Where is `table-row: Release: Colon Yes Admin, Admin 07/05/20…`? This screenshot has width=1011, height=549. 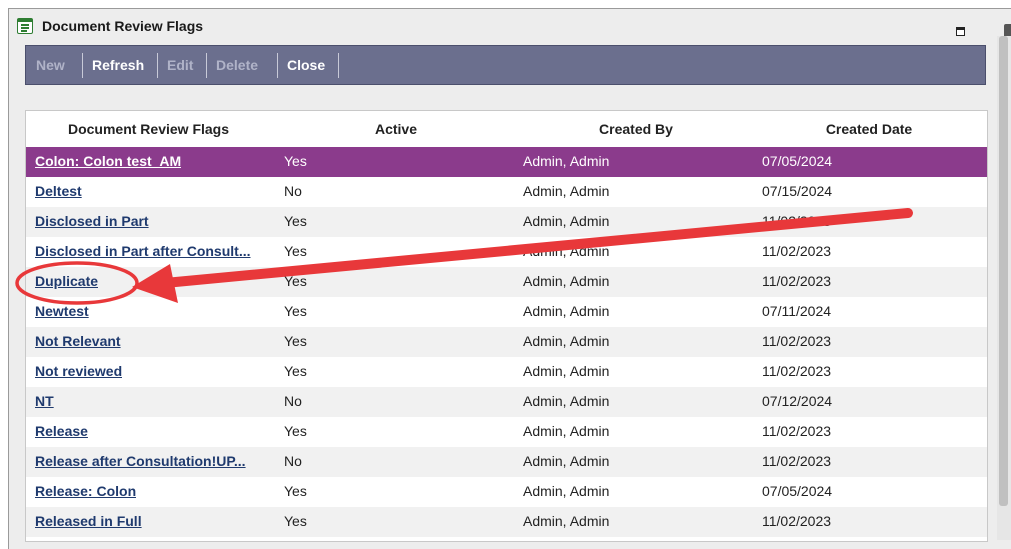 table-row: Release: Colon Yes Admin, Admin 07/05/20… is located at coordinates (506, 492).